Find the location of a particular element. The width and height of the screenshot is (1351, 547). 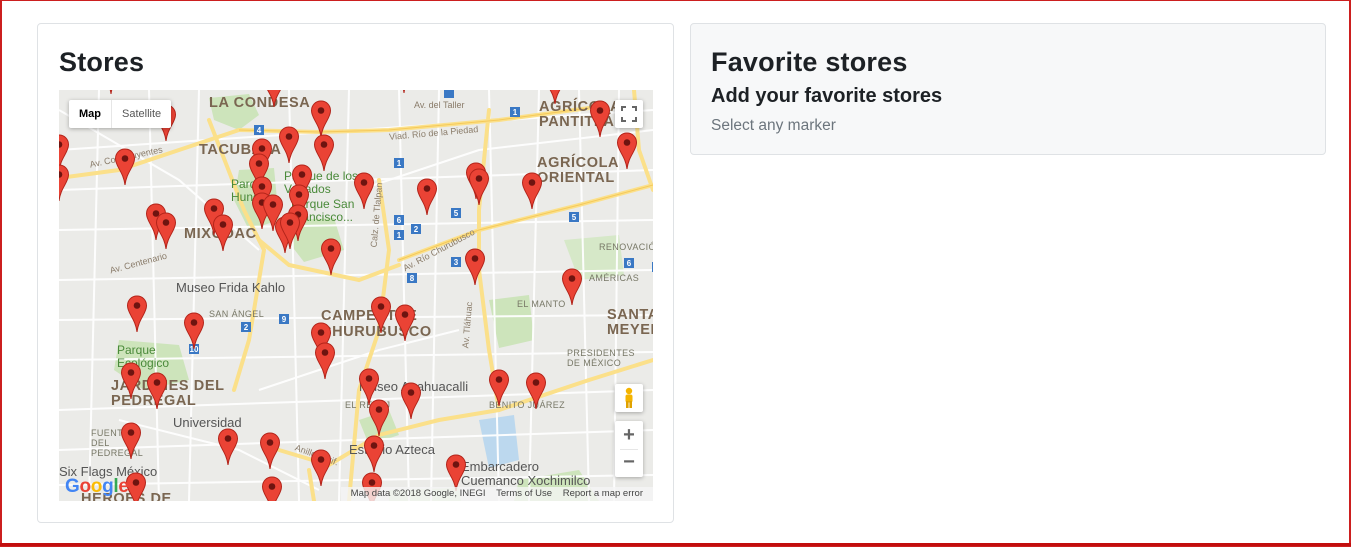

map-label-embarcadero: Embarcadero Cuemanco Xochimilco is located at coordinates (526, 473).